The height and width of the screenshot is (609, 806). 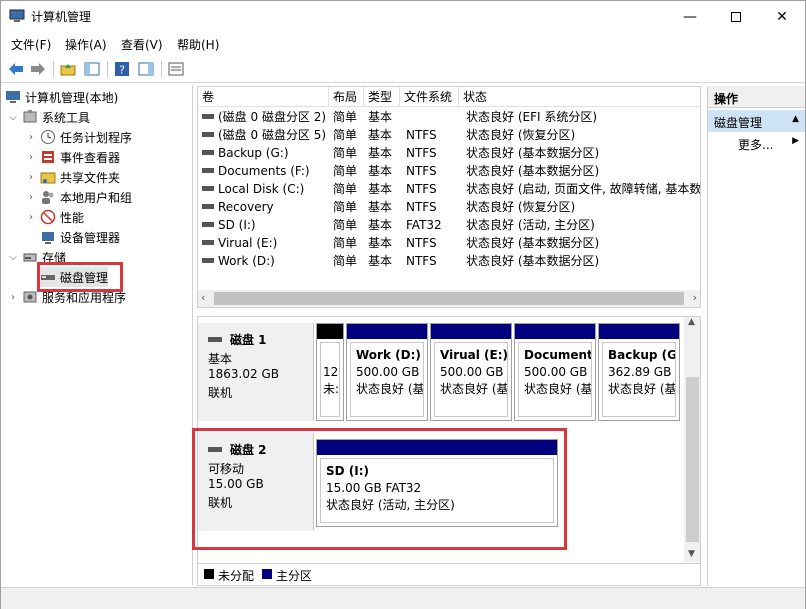 I want to click on column-header-filesystem: 文件系统, so click(x=429, y=97).